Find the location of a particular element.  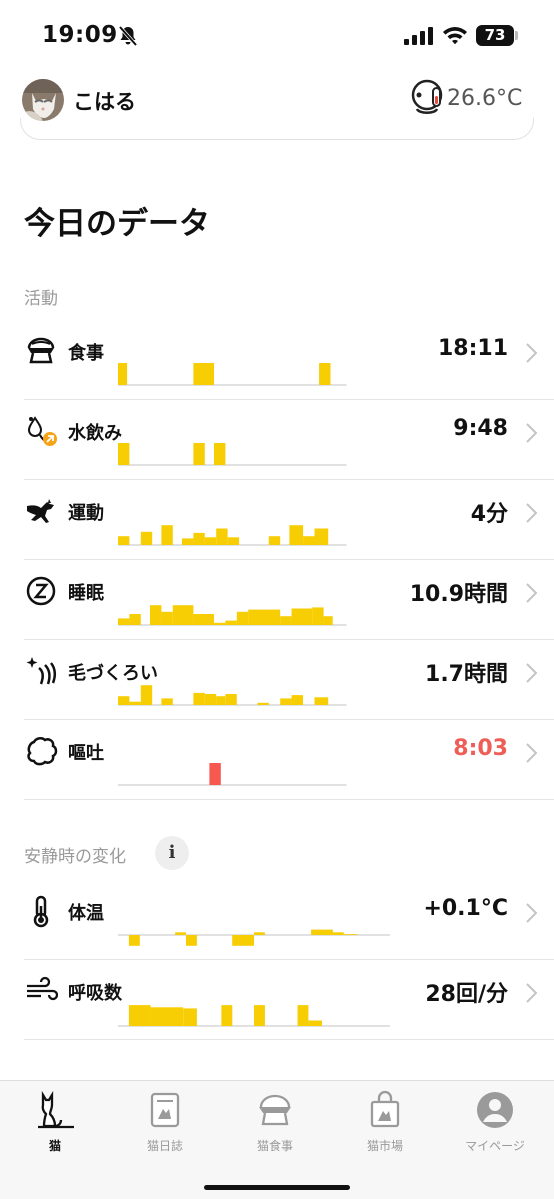

row-body-temperature: 体温 +0.1°C is located at coordinates (277, 920).